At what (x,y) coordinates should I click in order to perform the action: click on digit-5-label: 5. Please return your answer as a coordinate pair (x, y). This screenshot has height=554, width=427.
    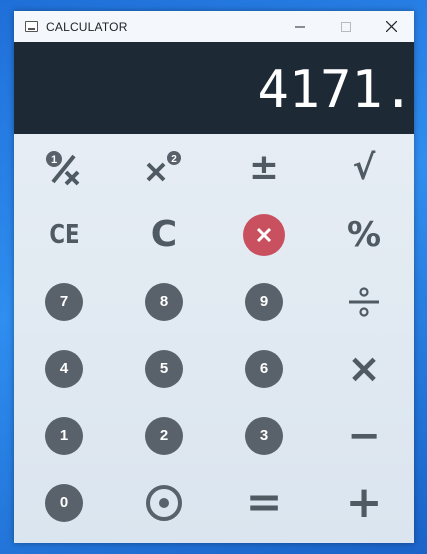
    Looking at the image, I should click on (164, 368).